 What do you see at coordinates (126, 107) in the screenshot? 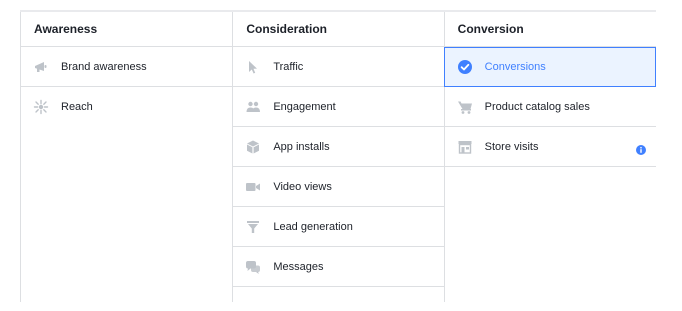
I see `objective-reach: Reach` at bounding box center [126, 107].